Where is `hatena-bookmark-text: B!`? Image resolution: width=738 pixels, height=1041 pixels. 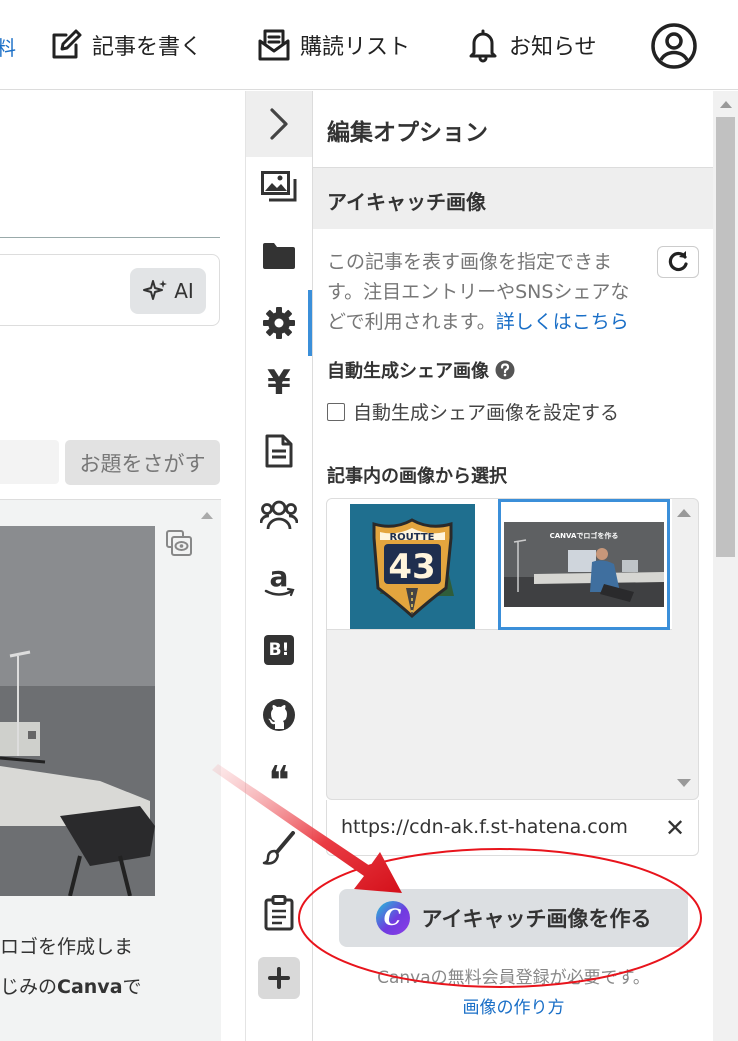
hatena-bookmark-text: B! is located at coordinates (279, 650).